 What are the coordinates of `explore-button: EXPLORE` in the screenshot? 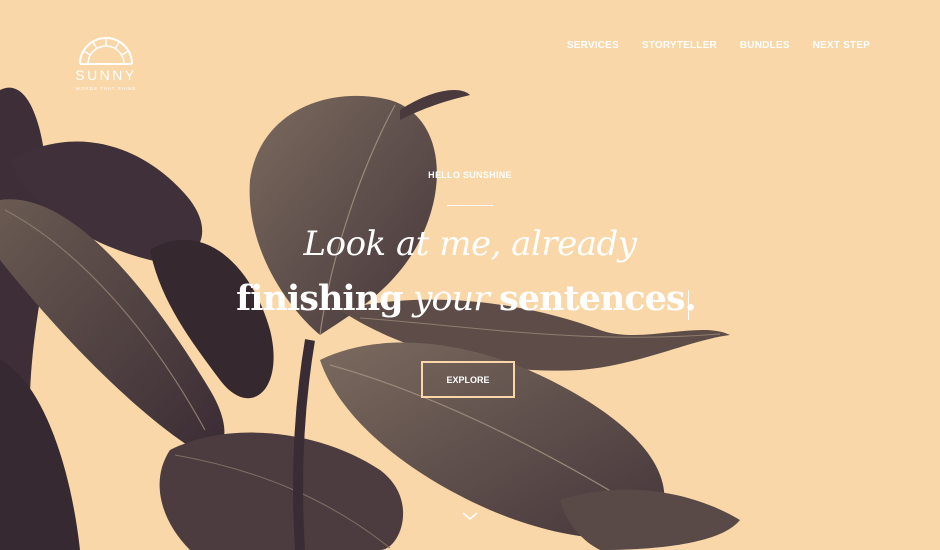 It's located at (468, 379).